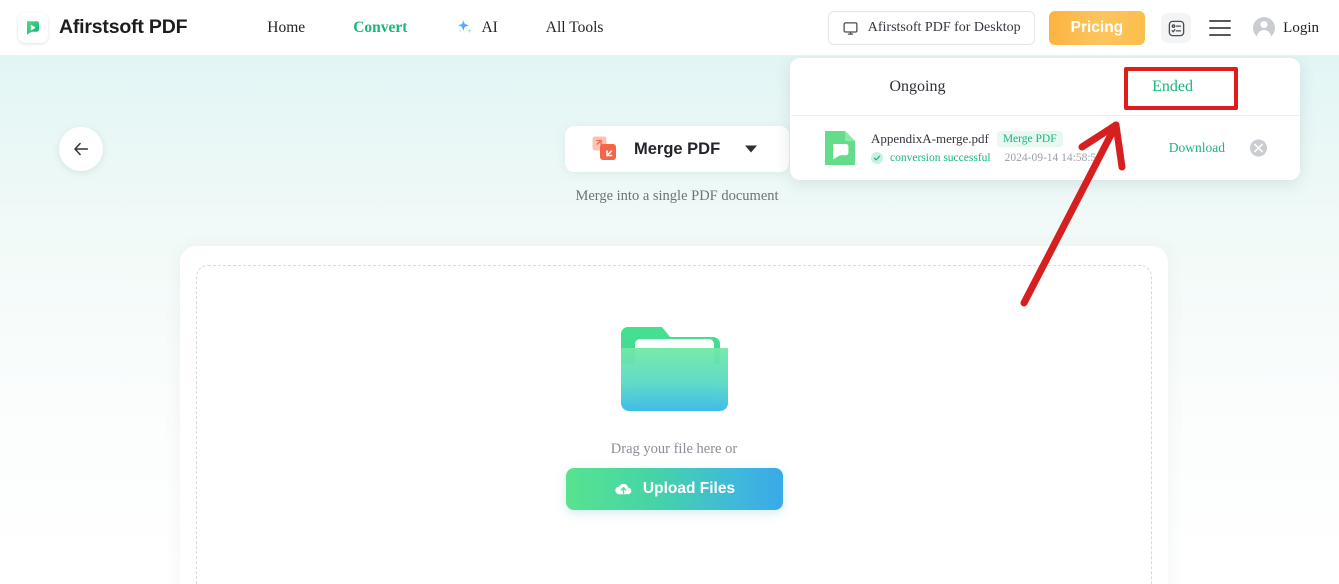 The width and height of the screenshot is (1339, 584). I want to click on tab-ongoing: Ongoing, so click(917, 87).